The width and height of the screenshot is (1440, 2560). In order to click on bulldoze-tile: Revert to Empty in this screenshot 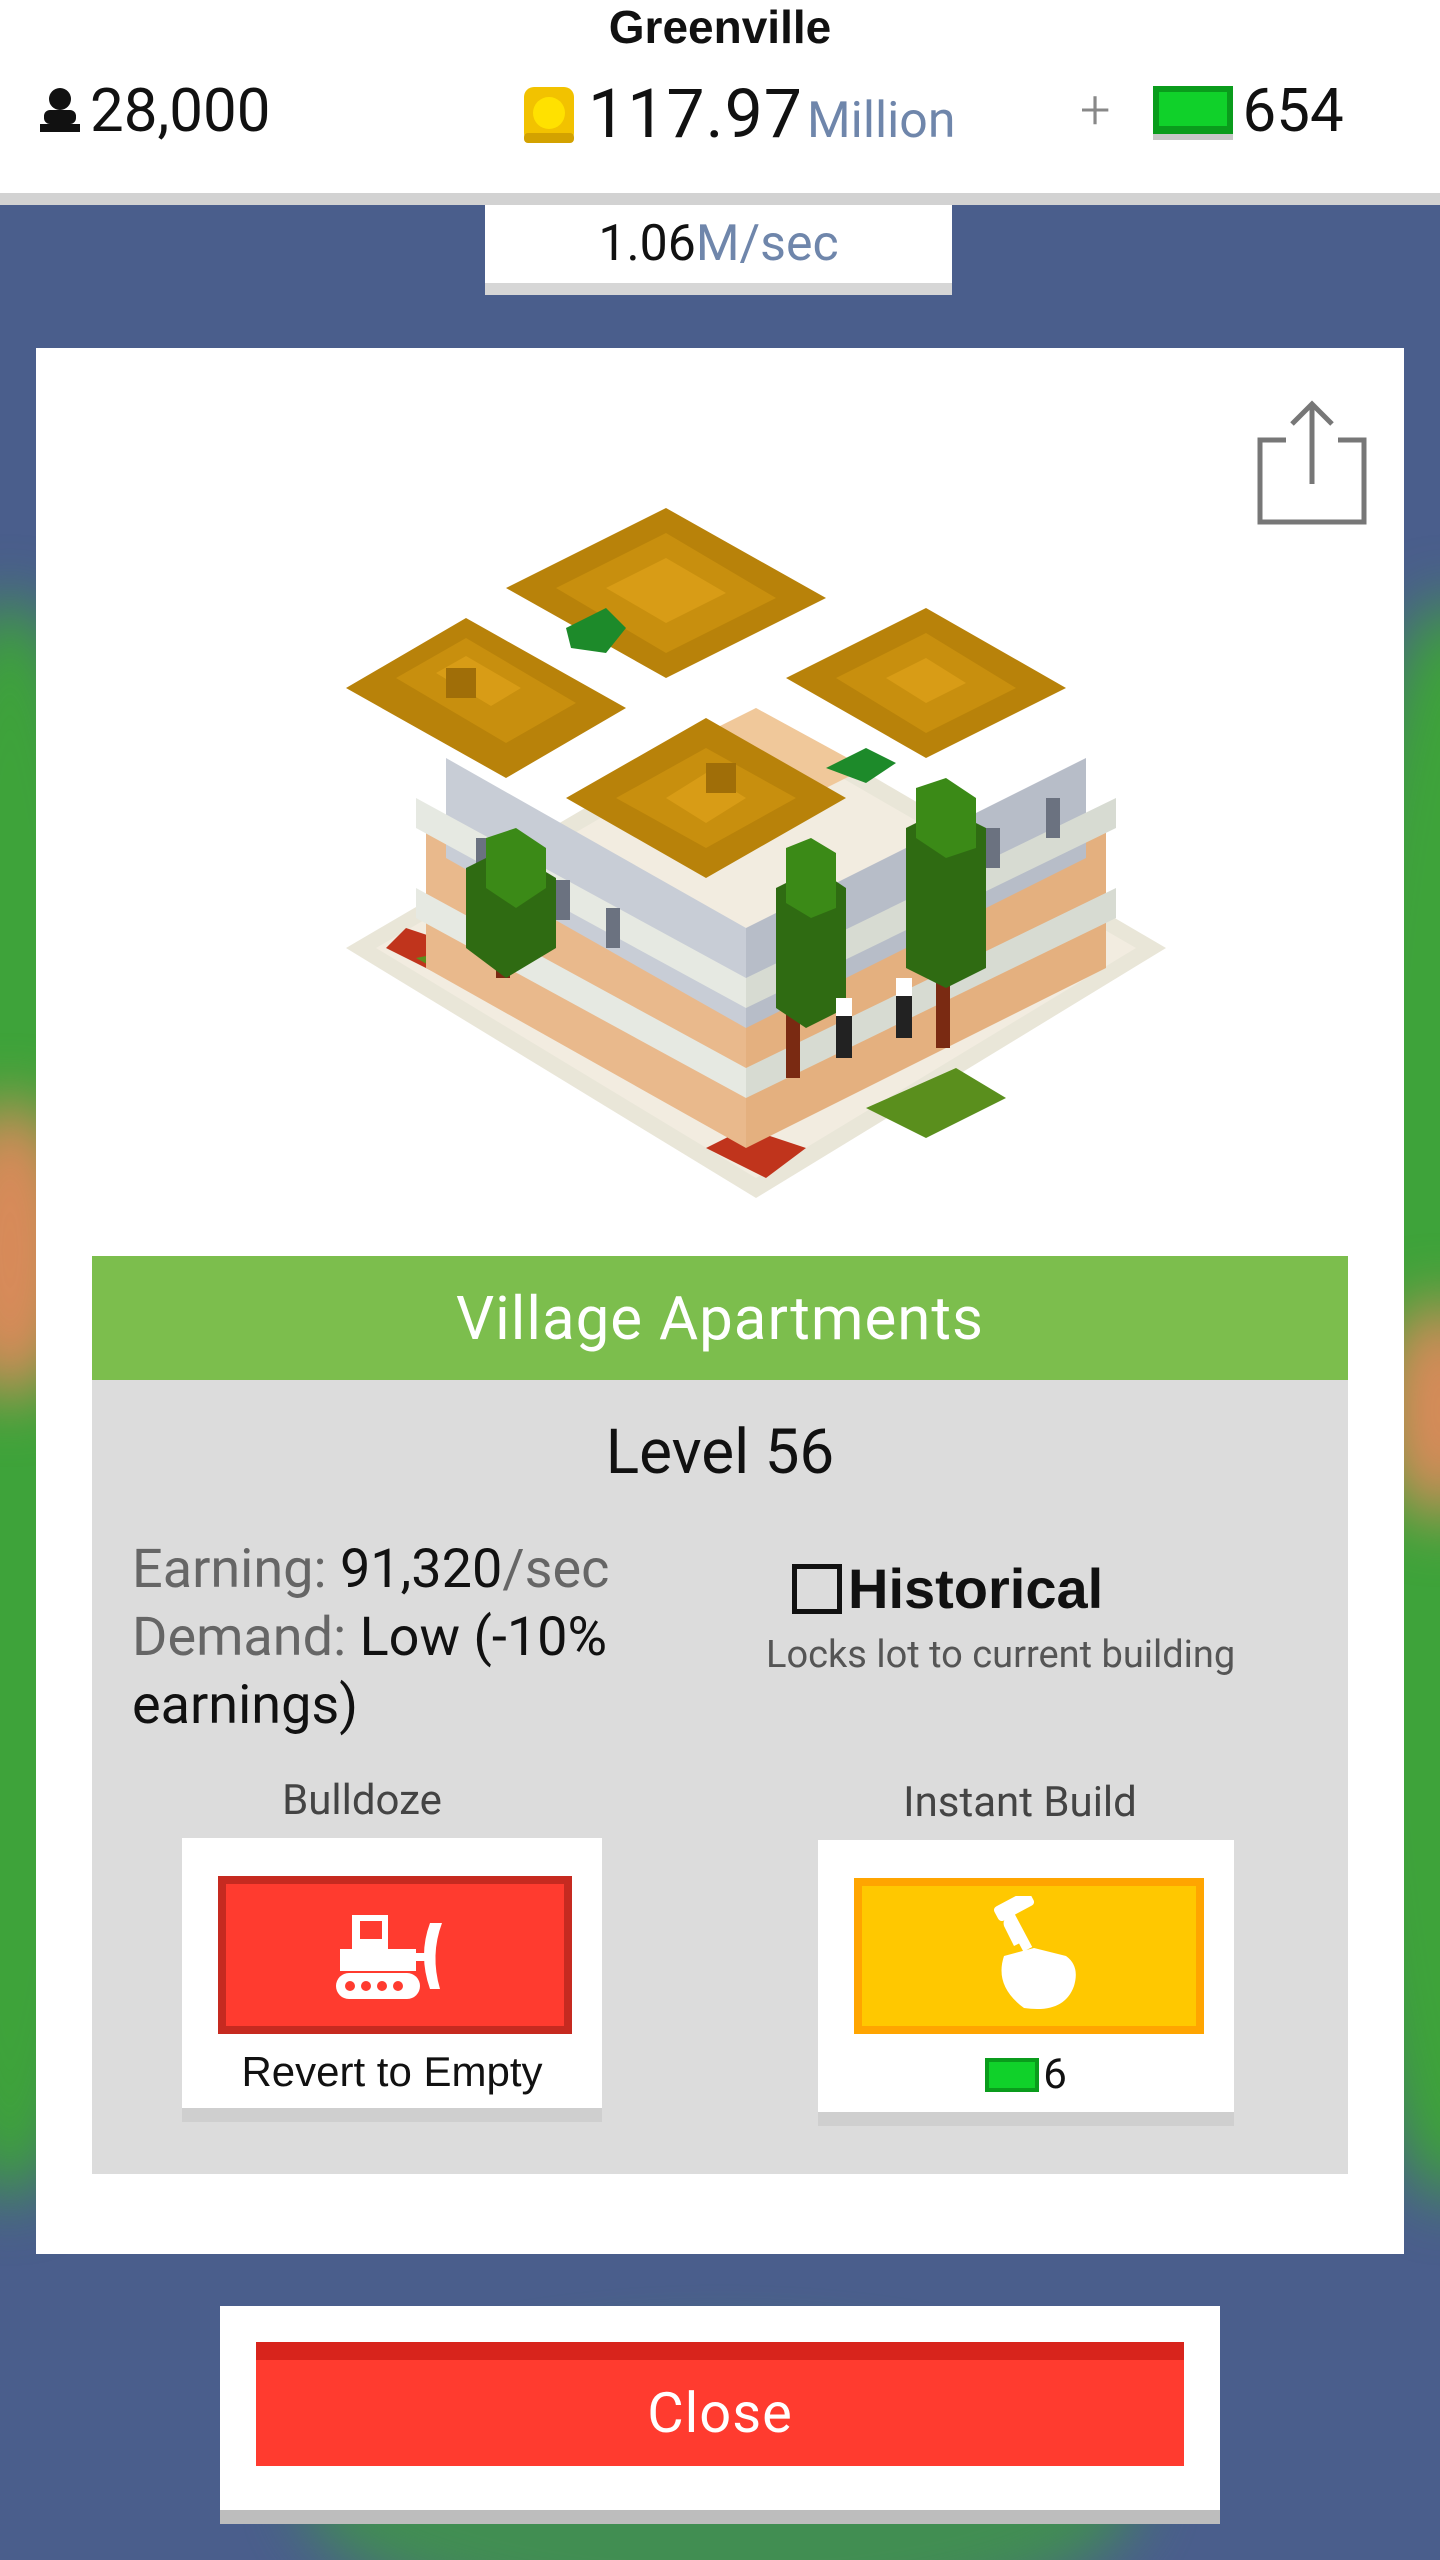, I will do `click(392, 1980)`.